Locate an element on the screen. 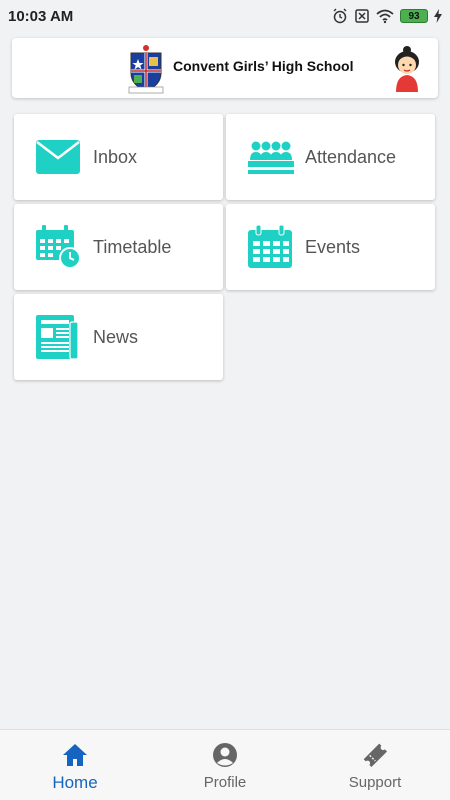  status-icons: 93 is located at coordinates (387, 16).